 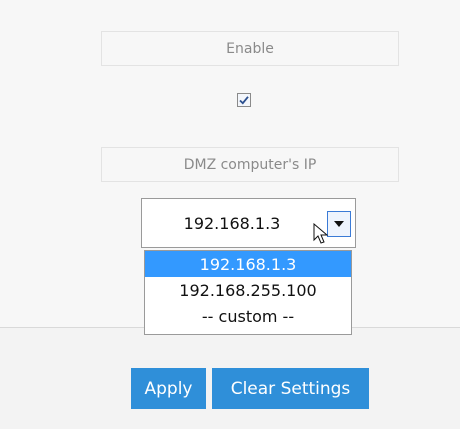 What do you see at coordinates (232, 223) in the screenshot?
I see `dmz-ip-select-value: 192.168.1.3` at bounding box center [232, 223].